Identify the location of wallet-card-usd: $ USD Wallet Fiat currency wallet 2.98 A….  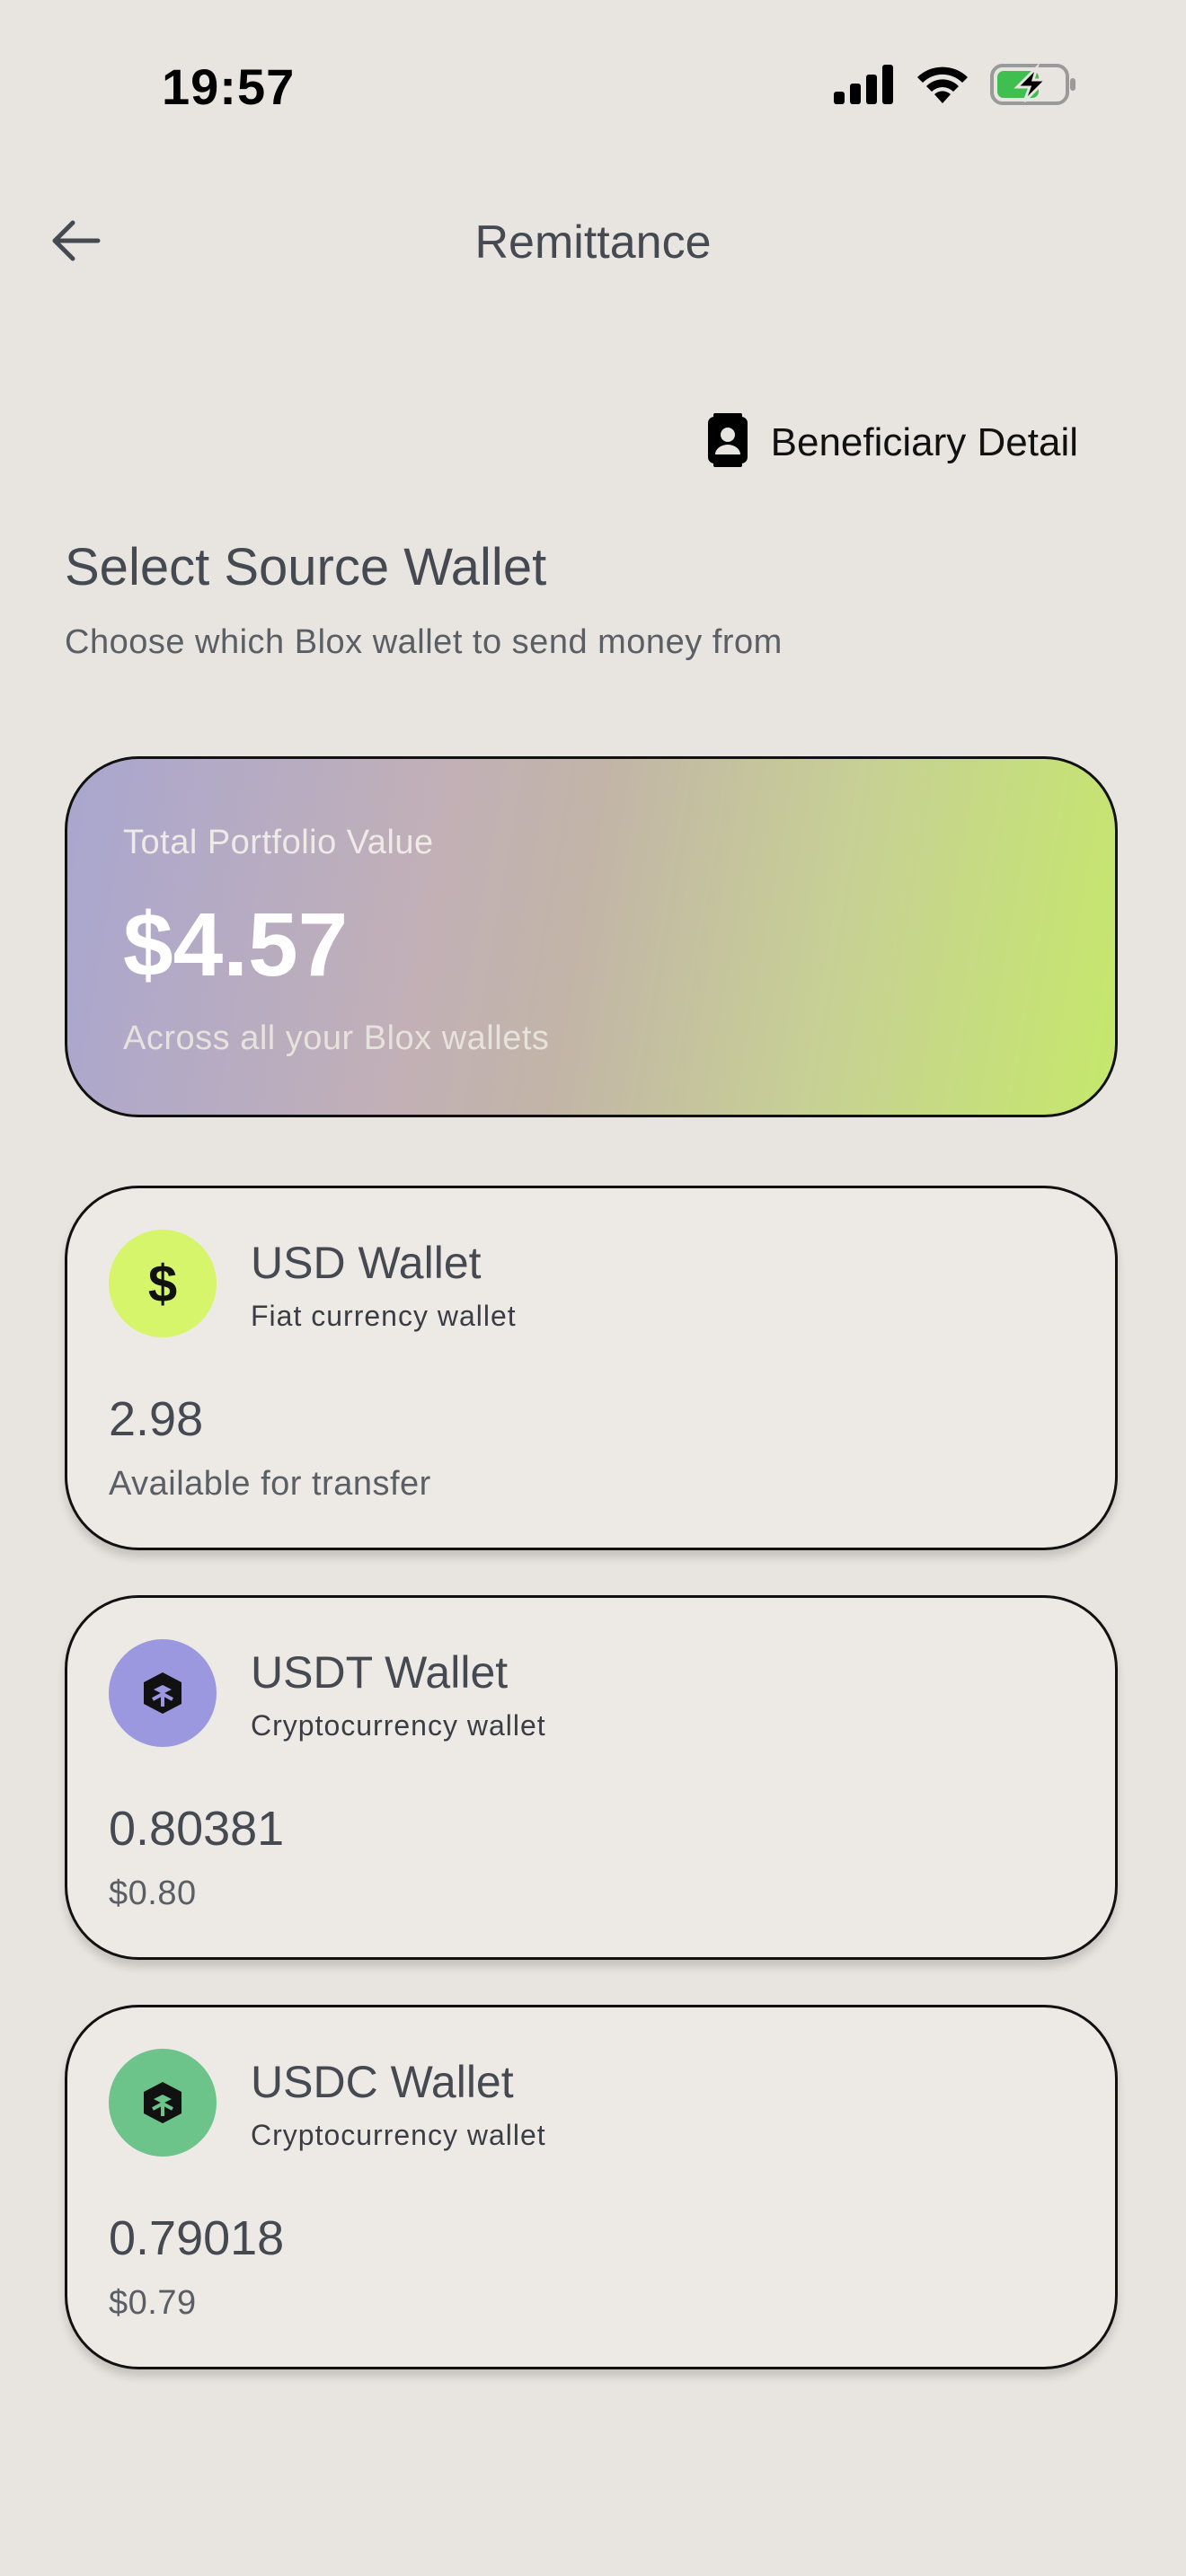
(591, 1368).